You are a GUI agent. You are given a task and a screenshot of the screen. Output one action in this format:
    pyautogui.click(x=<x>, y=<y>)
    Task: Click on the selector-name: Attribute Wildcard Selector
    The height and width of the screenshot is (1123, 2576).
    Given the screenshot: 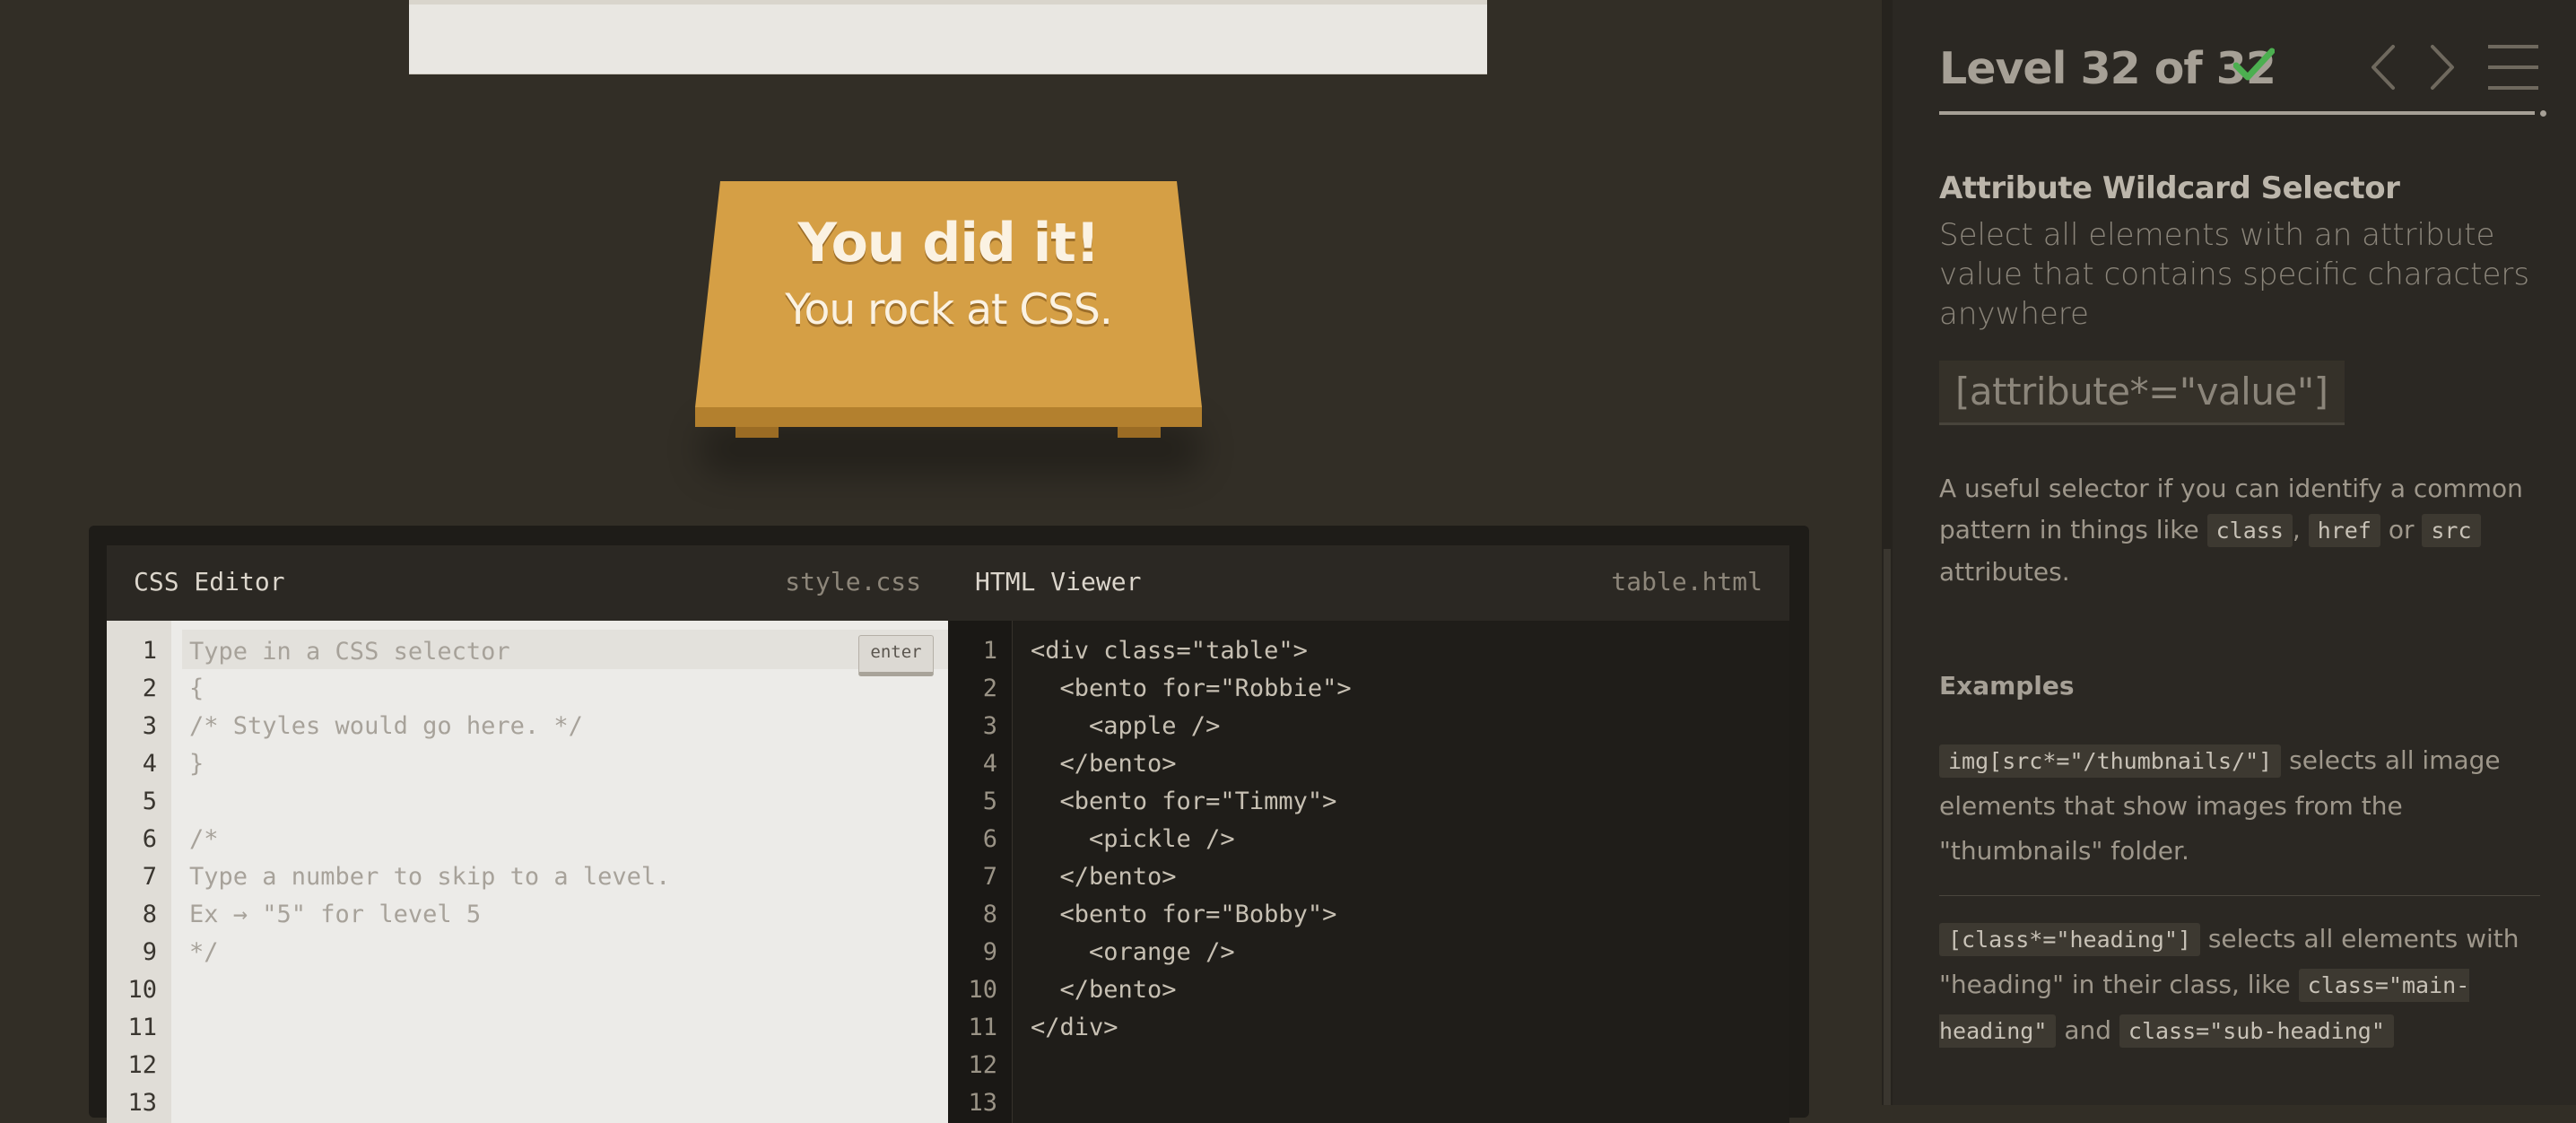 What is the action you would take?
    pyautogui.click(x=2169, y=188)
    